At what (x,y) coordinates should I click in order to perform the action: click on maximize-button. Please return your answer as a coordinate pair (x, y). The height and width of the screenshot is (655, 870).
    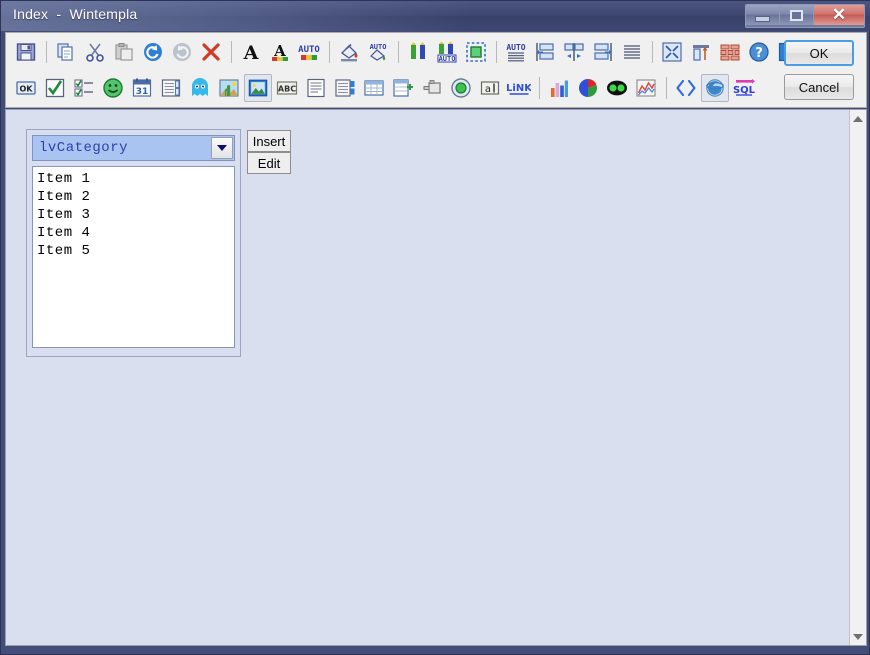
    Looking at the image, I should click on (797, 15).